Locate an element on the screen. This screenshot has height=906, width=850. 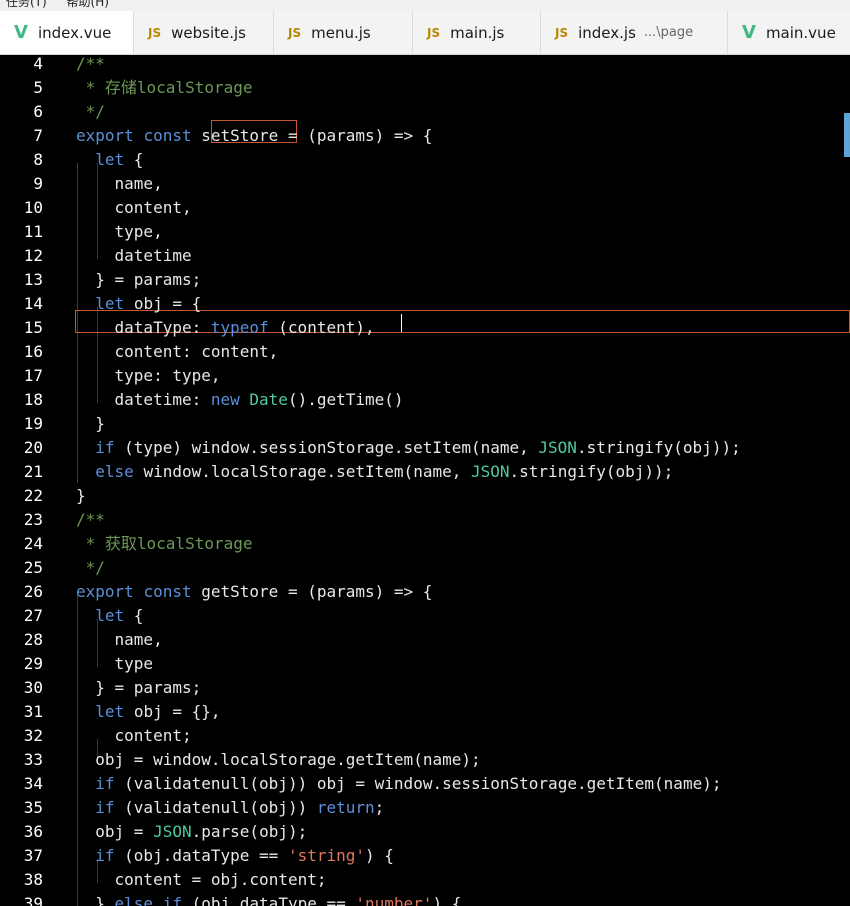
line-number: 13 is located at coordinates (33, 279).